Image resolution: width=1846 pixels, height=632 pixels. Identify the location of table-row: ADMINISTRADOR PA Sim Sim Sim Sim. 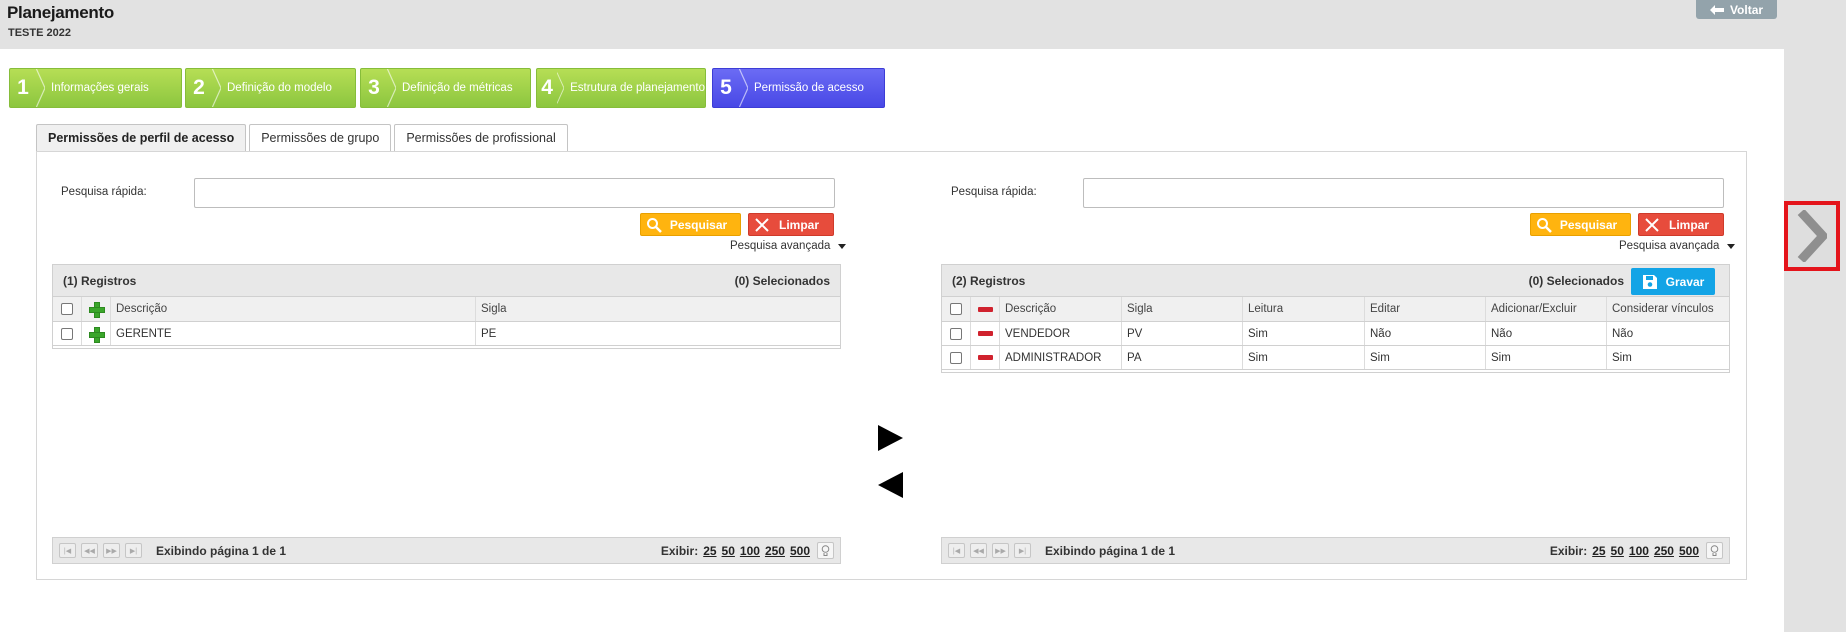
(1335, 358).